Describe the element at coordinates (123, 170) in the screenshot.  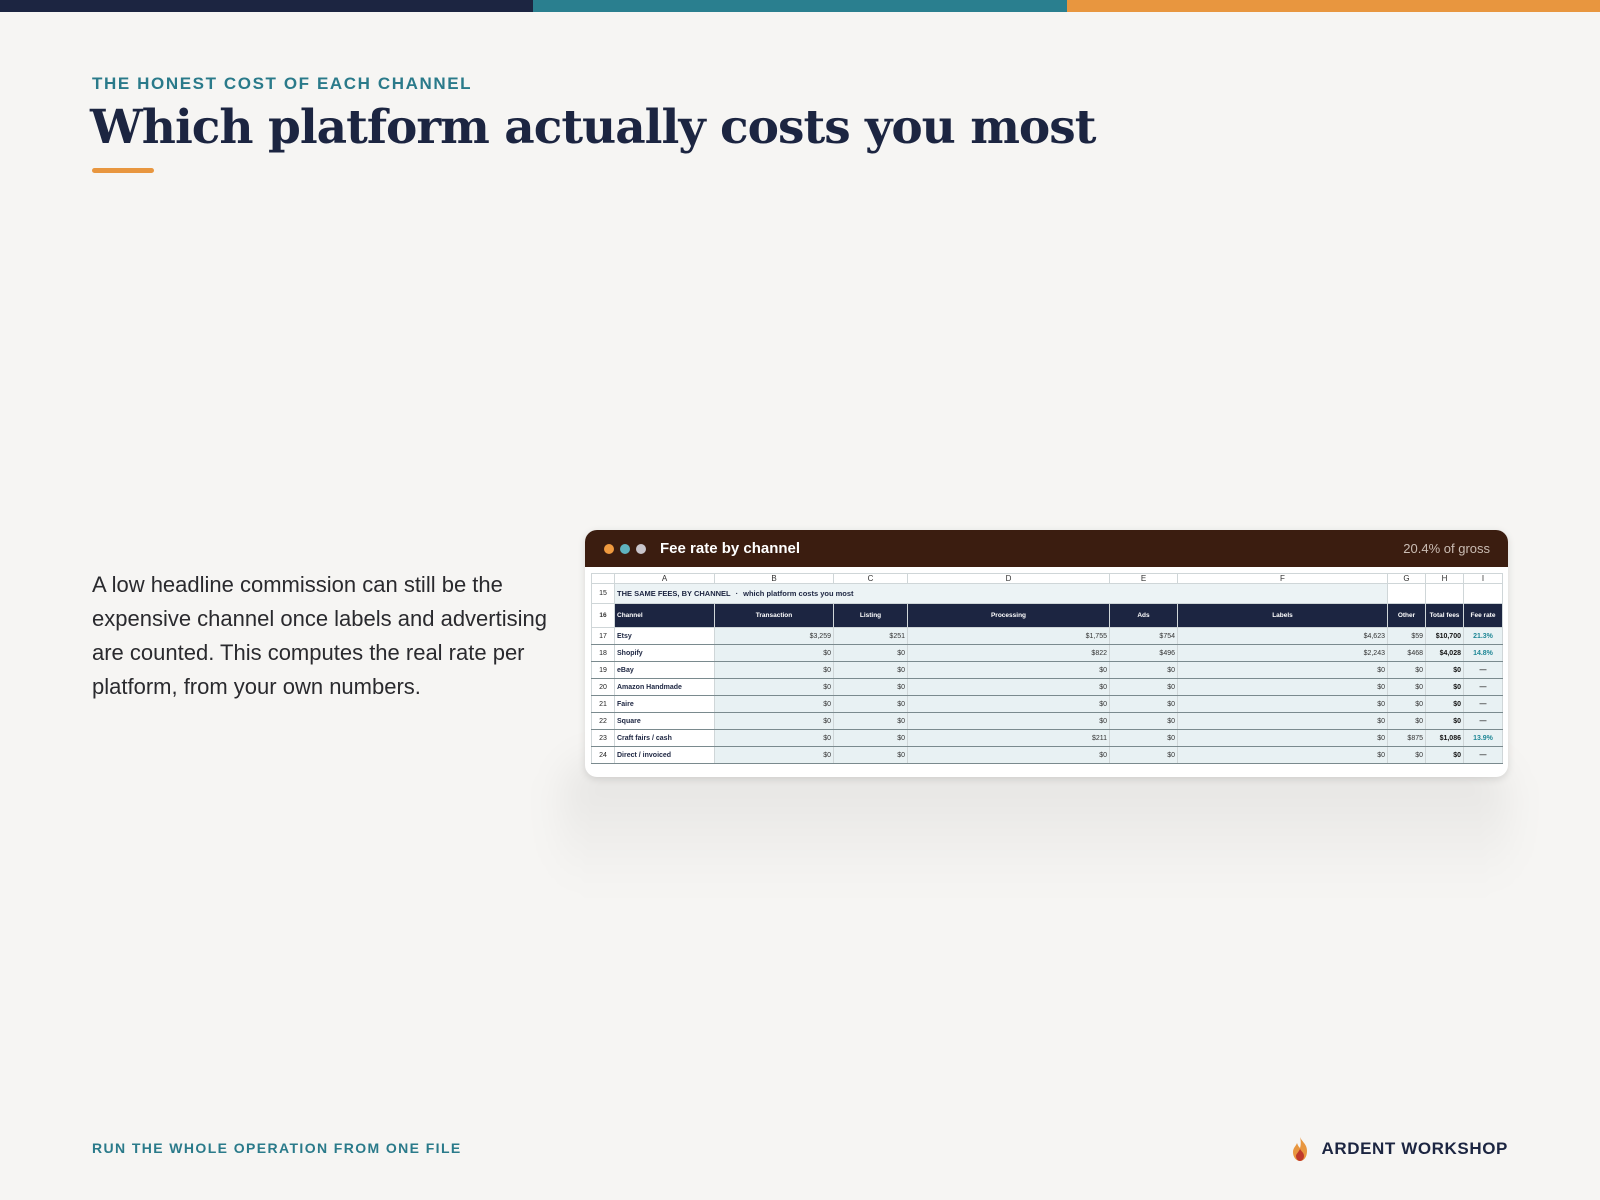
I see `title-underline` at that location.